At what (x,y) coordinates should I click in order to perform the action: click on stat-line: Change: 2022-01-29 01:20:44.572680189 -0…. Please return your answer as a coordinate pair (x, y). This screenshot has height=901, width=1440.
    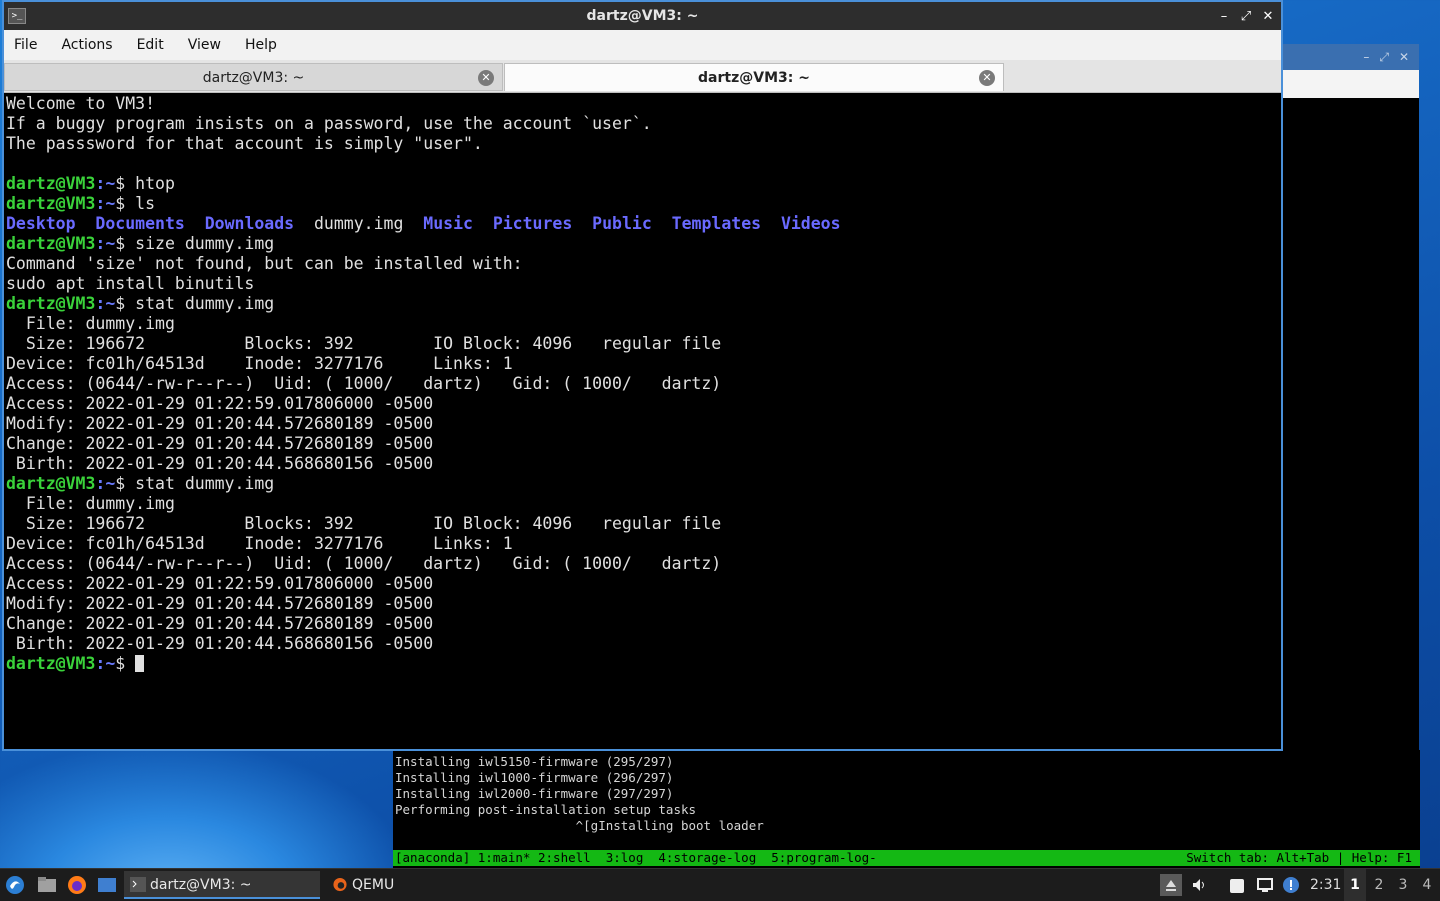
    Looking at the image, I should click on (423, 624).